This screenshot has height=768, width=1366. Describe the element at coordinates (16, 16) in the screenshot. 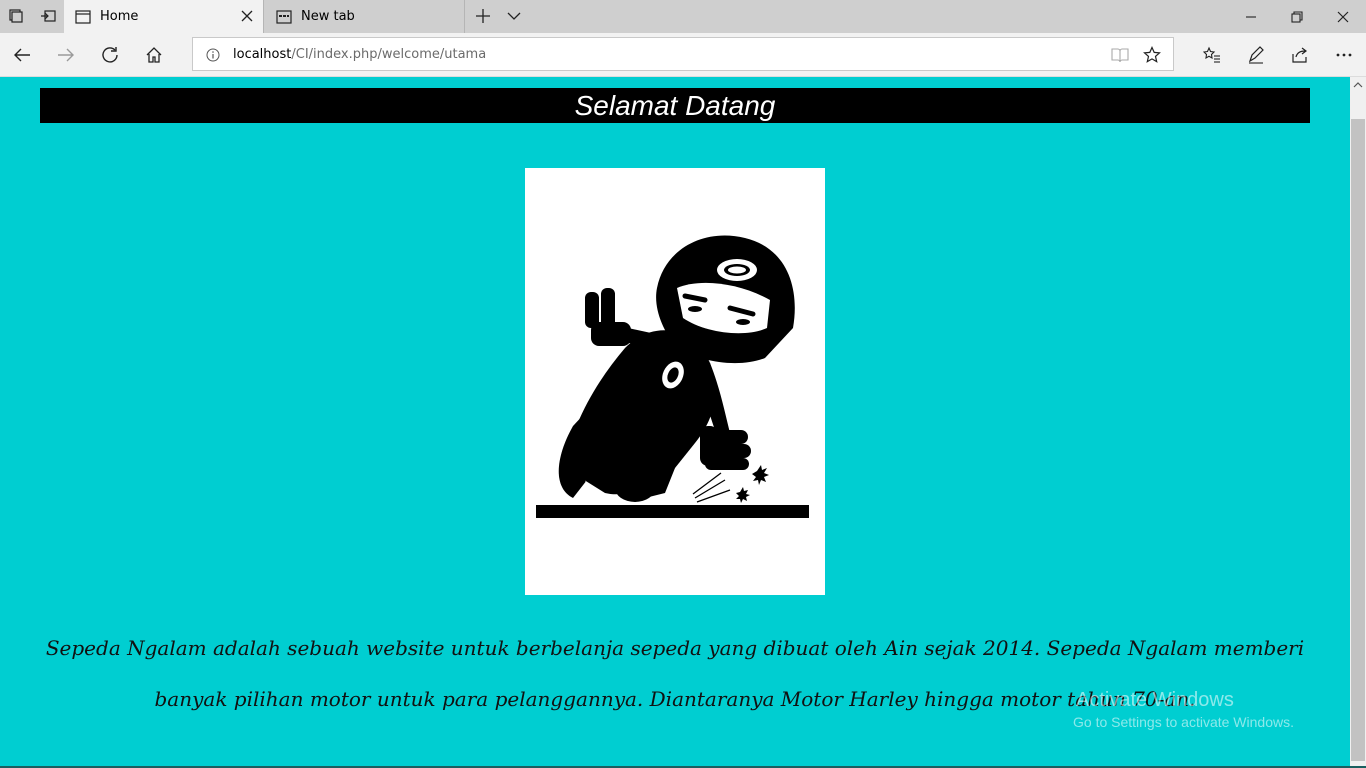

I see `tab-actions-icon` at that location.